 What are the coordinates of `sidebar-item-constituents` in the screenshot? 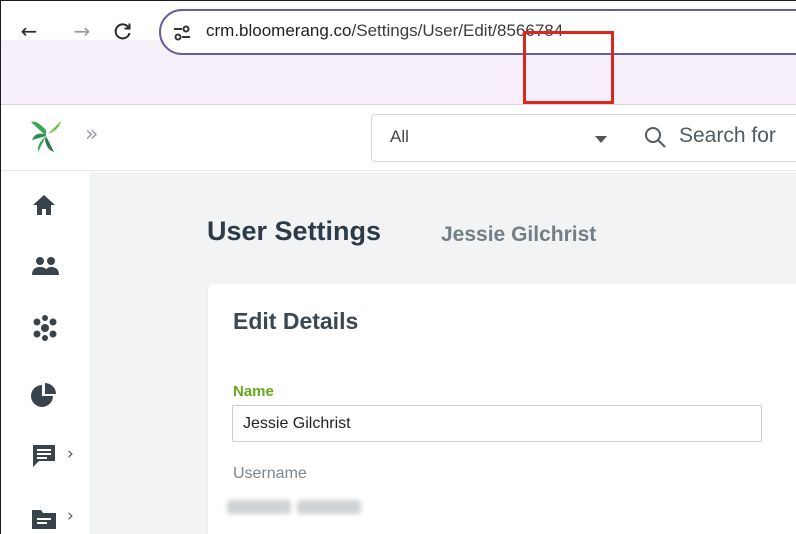 It's located at (49, 268).